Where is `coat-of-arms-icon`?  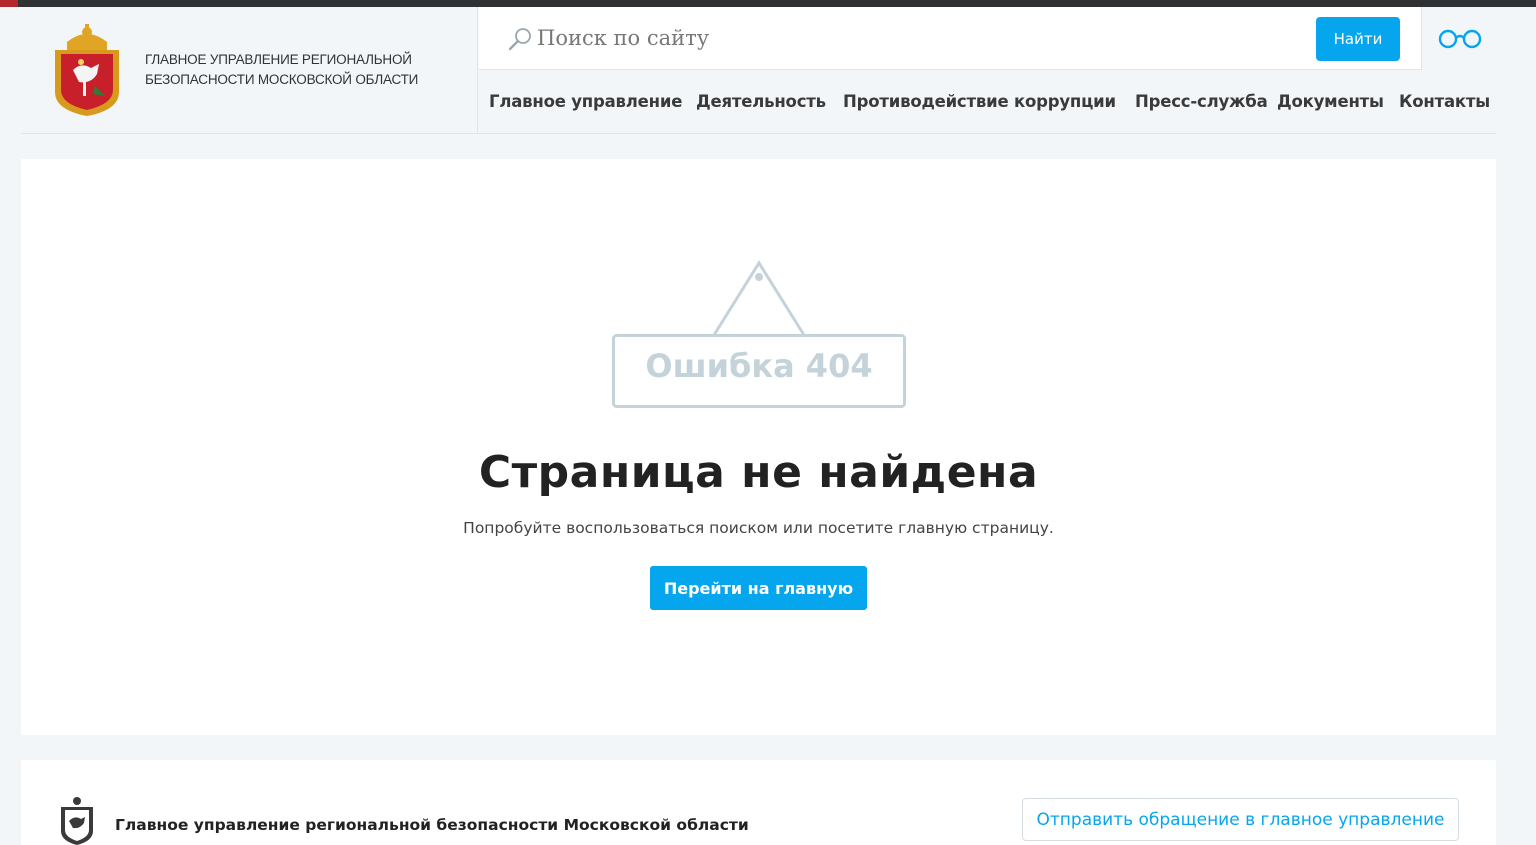
coat-of-arms-icon is located at coordinates (87, 70).